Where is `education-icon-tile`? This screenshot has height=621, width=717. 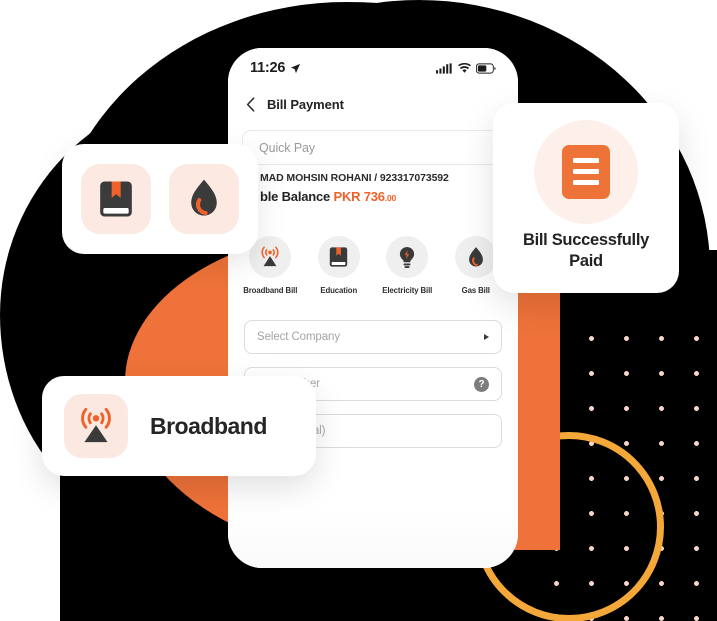
education-icon-tile is located at coordinates (116, 199).